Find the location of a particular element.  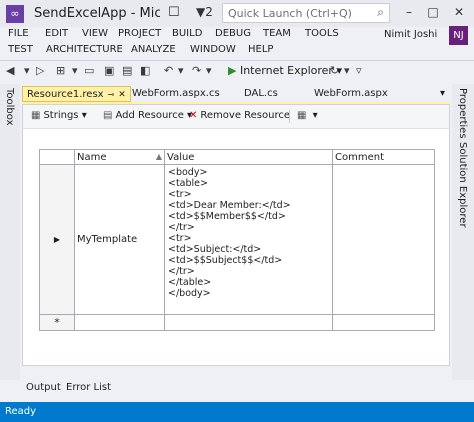

value-line: <tr> is located at coordinates (180, 238).